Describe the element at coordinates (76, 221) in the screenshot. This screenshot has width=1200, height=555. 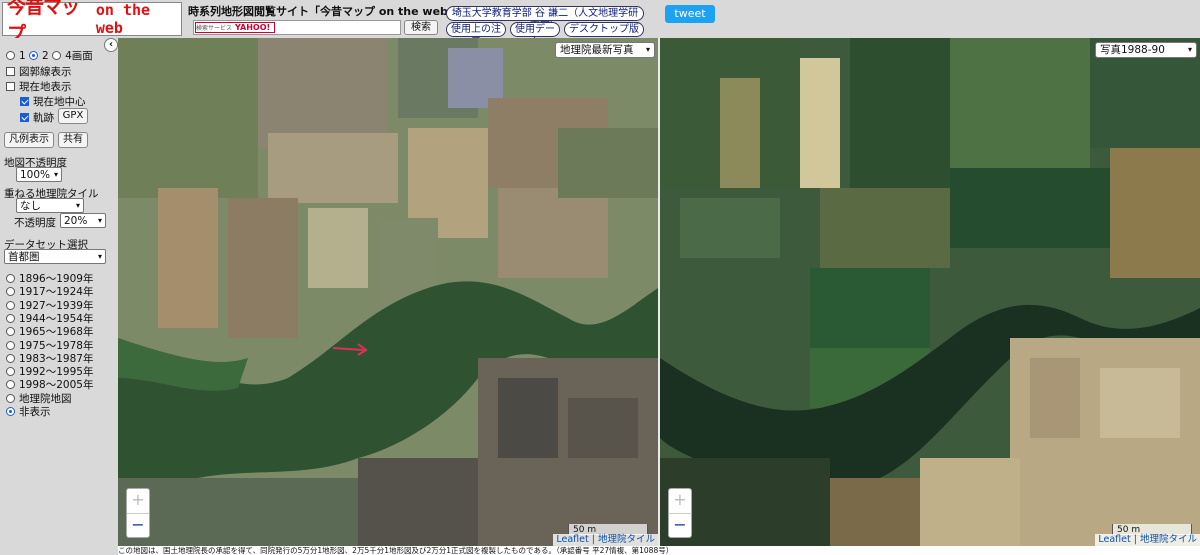
I see `overlay-opacity-value: 20%` at that location.